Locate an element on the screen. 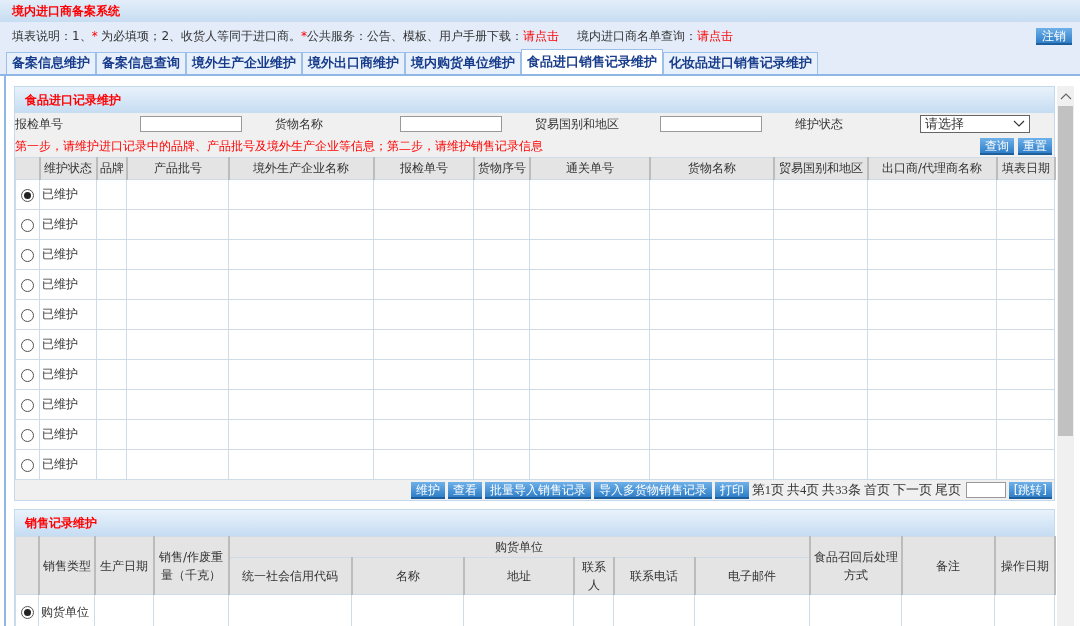  filter-label: 维护状态 is located at coordinates (819, 124).